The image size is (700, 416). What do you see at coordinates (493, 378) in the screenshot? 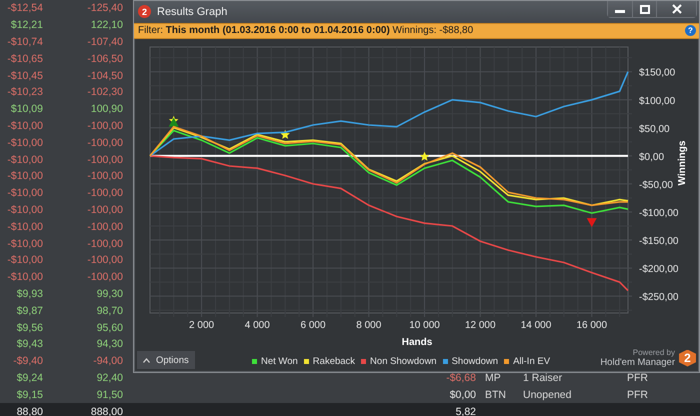
I see `table-cell-text: MP` at bounding box center [493, 378].